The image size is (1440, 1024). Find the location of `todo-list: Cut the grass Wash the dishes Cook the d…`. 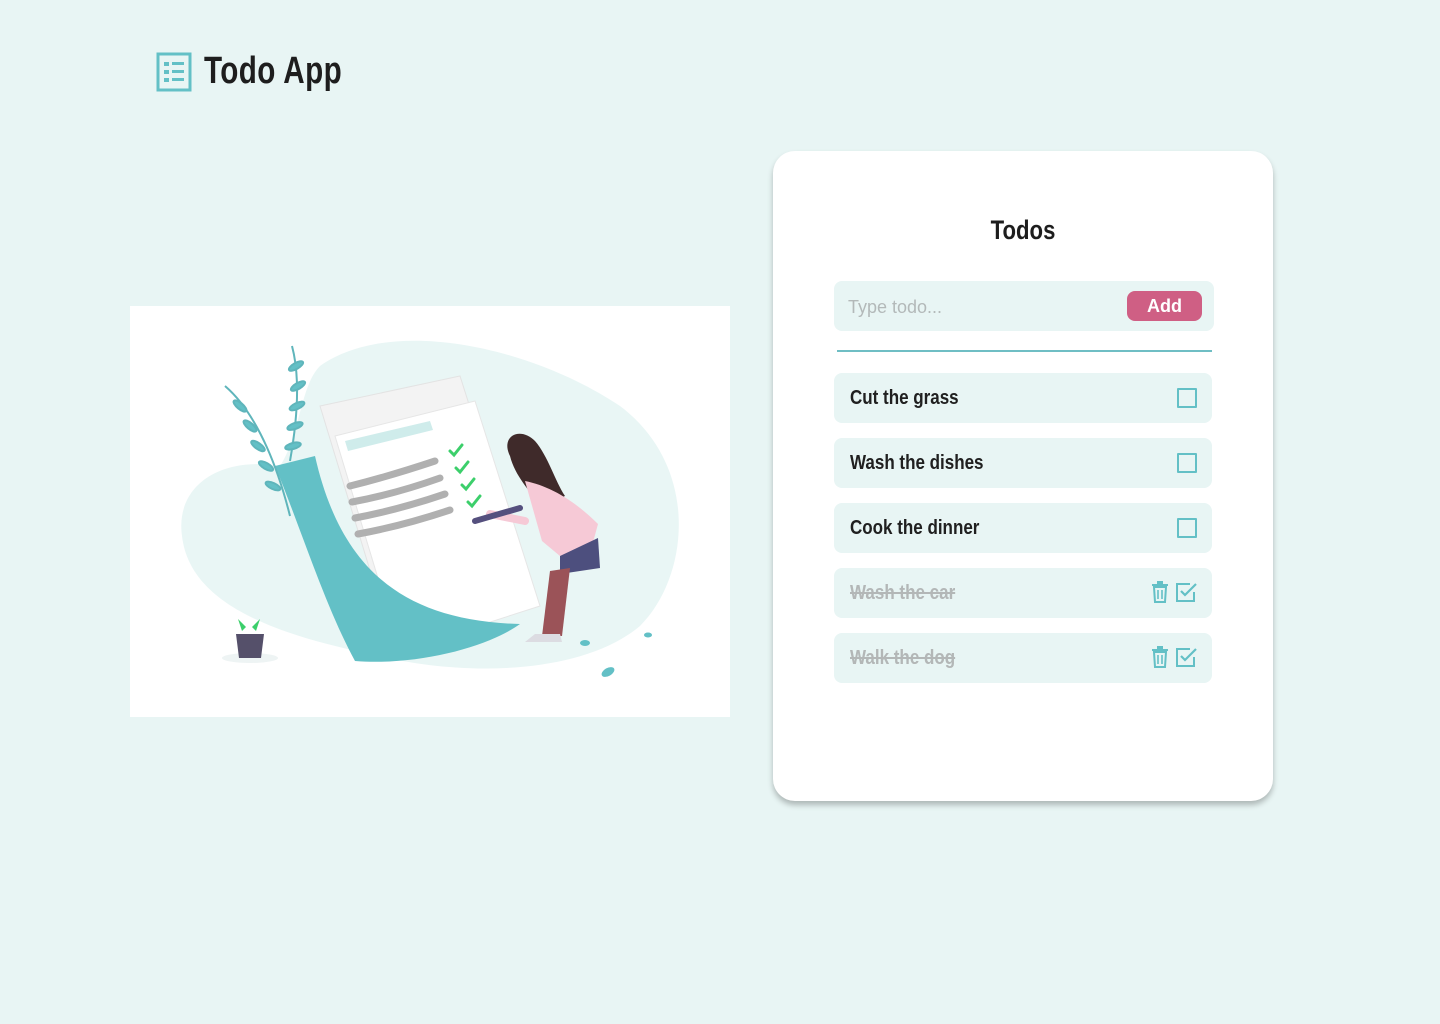

todo-list: Cut the grass Wash the dishes Cook the d… is located at coordinates (1023, 535).